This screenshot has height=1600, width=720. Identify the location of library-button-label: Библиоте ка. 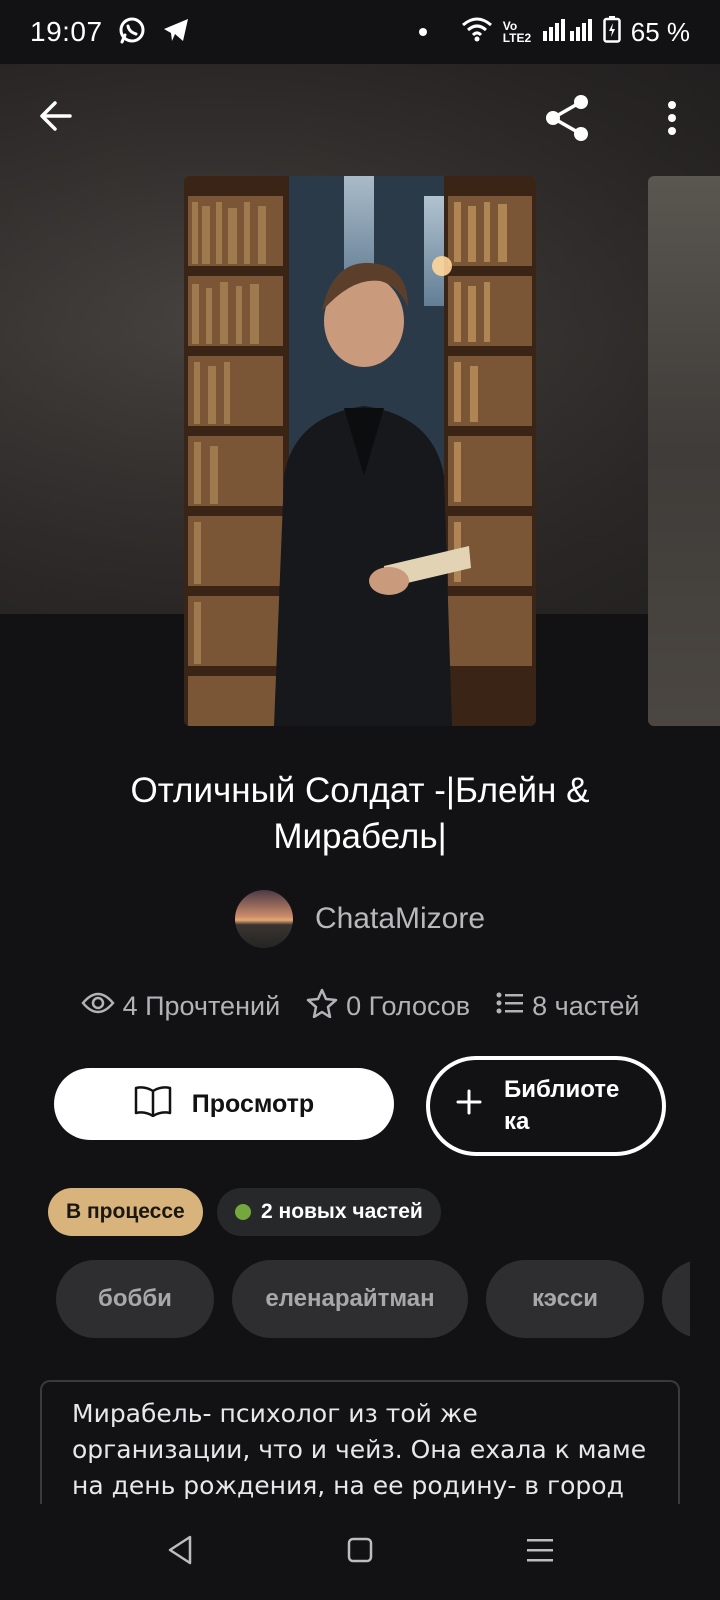
(562, 1105).